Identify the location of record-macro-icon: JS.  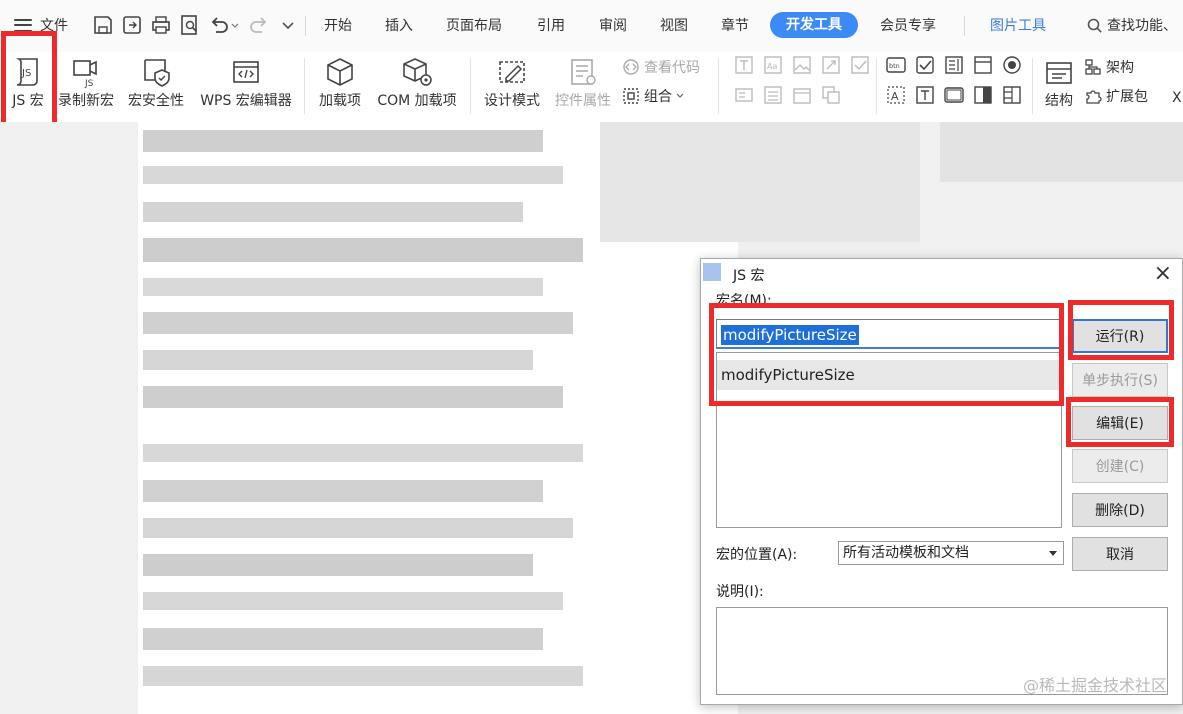
(85, 74).